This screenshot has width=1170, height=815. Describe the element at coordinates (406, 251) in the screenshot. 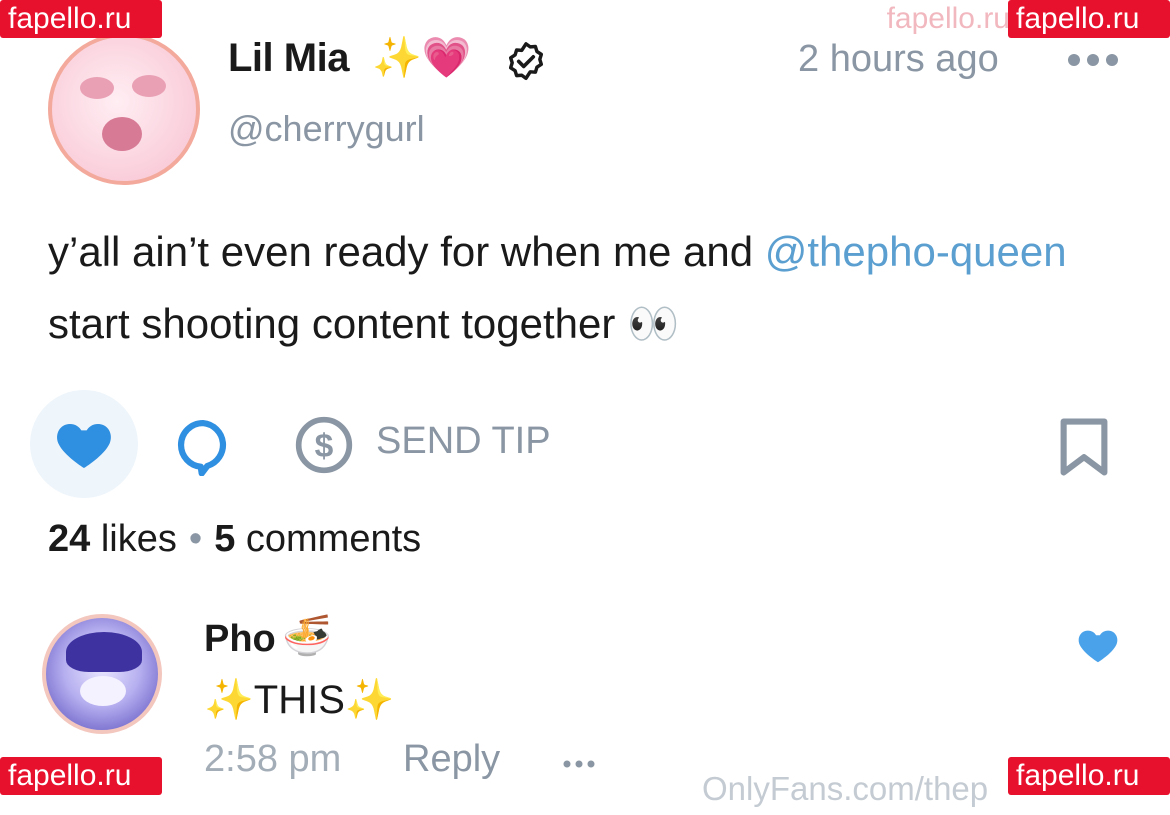

I see `post-text-part1: y’all ain’t even ready for when me and` at that location.